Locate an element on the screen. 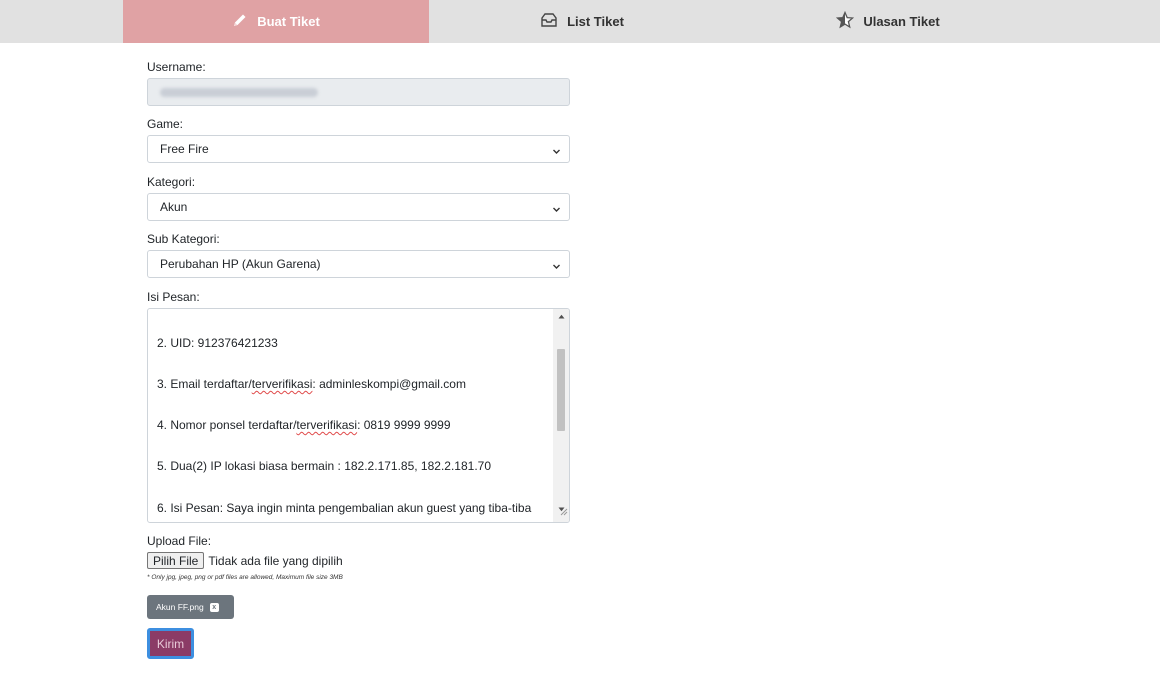  tab-ulasan-tiket: Ulasan Tiket is located at coordinates (888, 21).